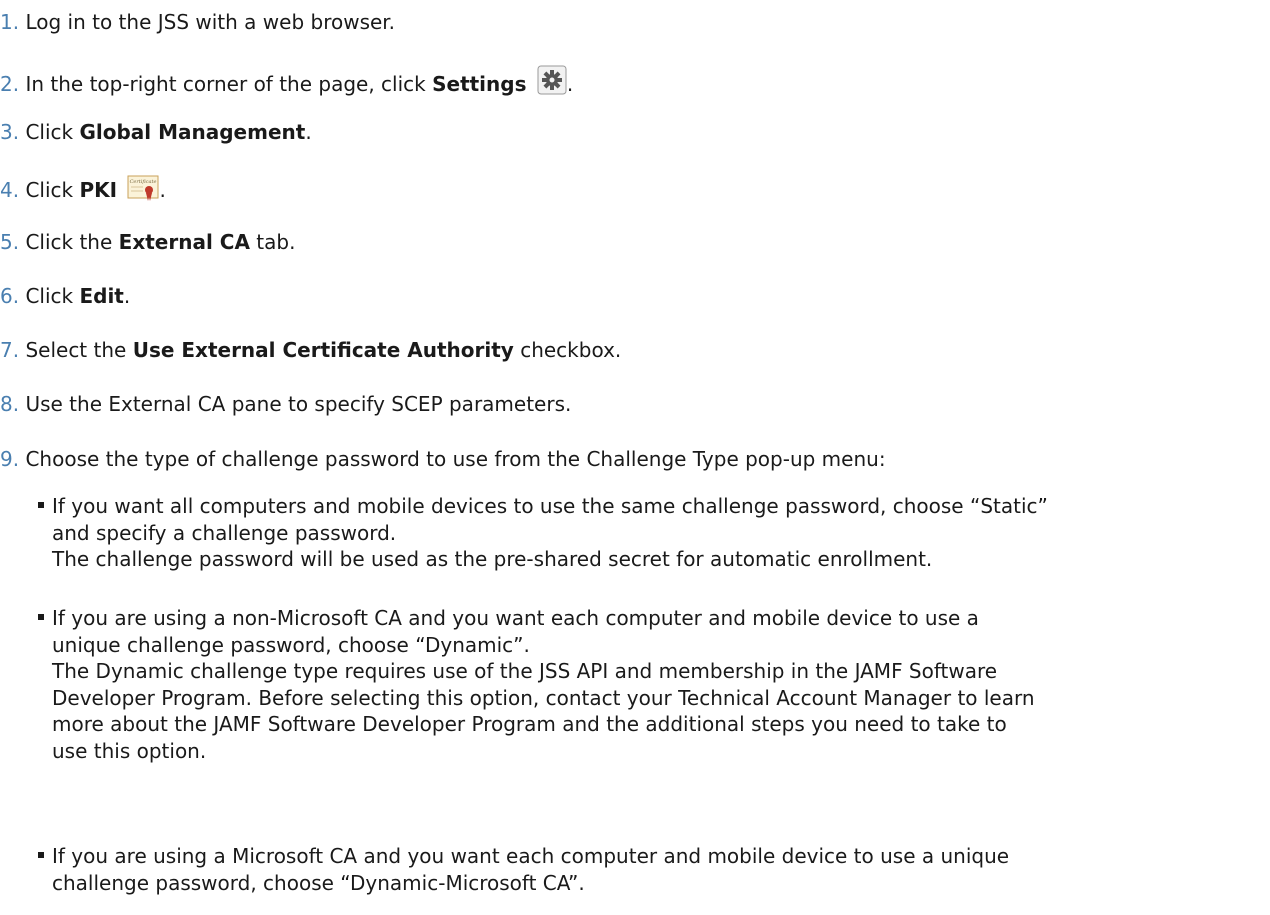  What do you see at coordinates (210, 22) in the screenshot?
I see `step-text: Log in to the JSS with a web browser.` at bounding box center [210, 22].